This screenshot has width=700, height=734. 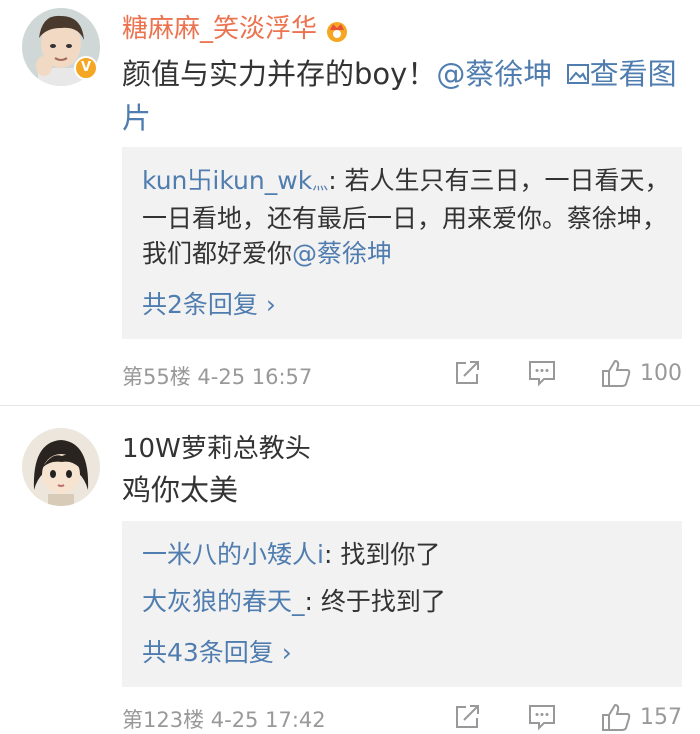 I want to click on comment-text: 颜值与实力并存的boy！@蔡徐坤 查看图片, so click(x=399, y=96).